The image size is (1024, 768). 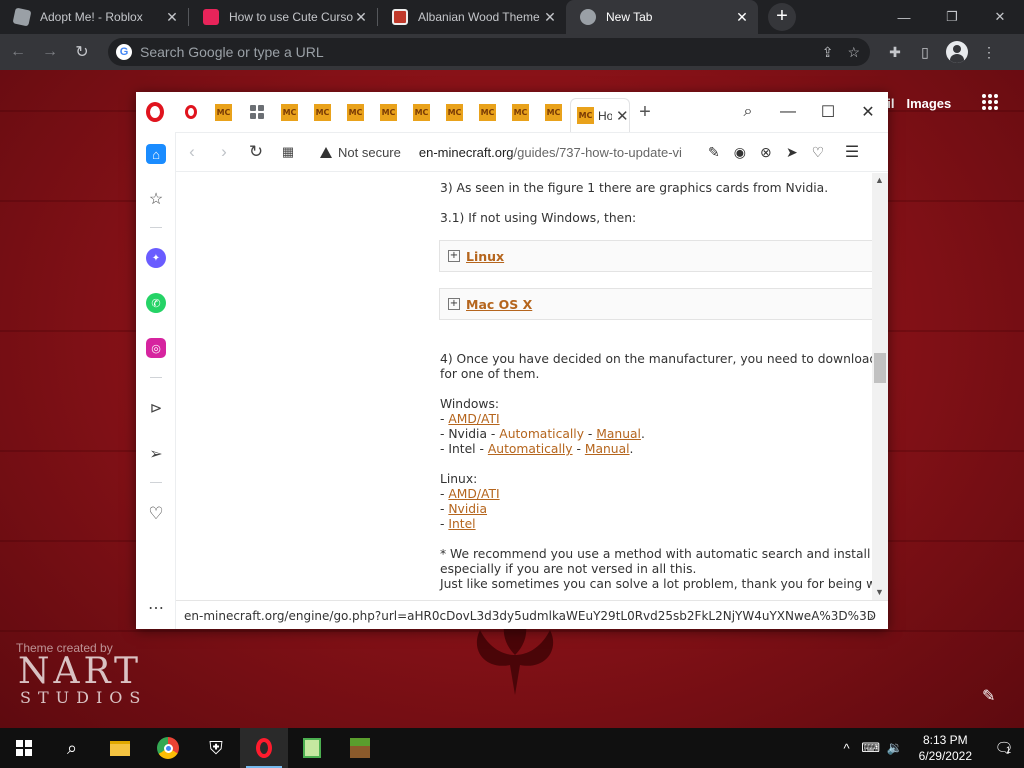 What do you see at coordinates (879, 180) in the screenshot?
I see `scroll-up-icon: ▲` at bounding box center [879, 180].